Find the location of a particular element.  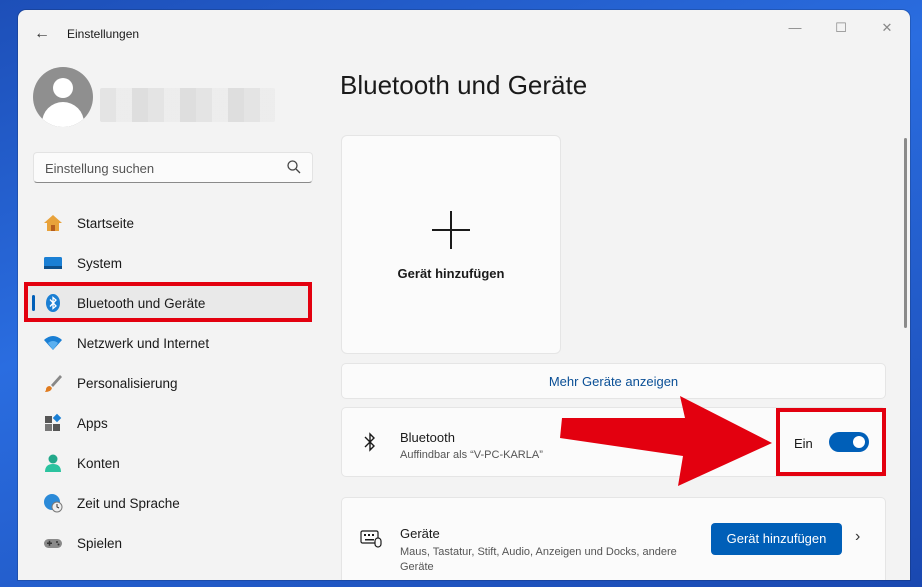

scrollbar is located at coordinates (905, 233).